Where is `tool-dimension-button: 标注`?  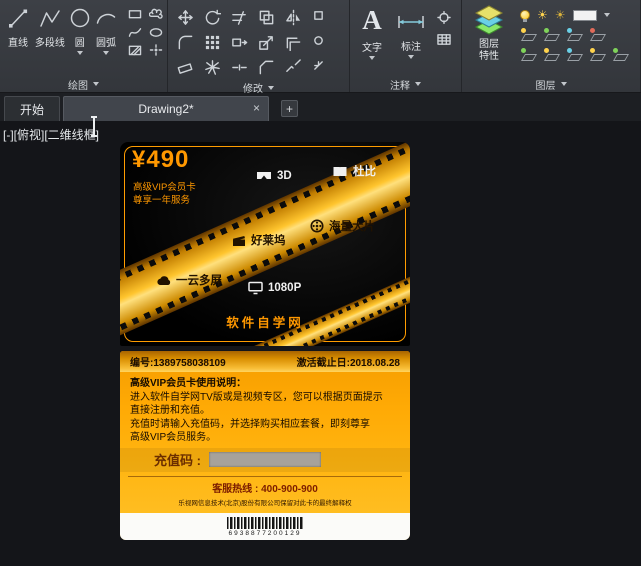 tool-dimension-button: 标注 is located at coordinates (411, 39).